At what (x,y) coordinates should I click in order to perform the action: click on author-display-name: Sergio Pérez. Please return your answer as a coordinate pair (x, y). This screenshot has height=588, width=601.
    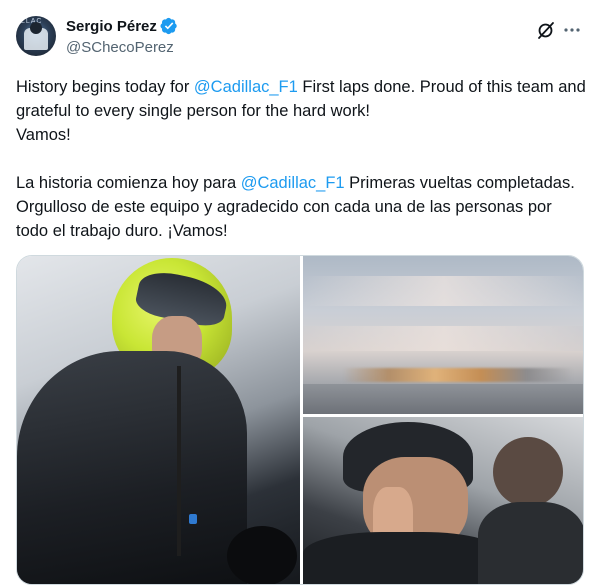
    Looking at the image, I should click on (111, 26).